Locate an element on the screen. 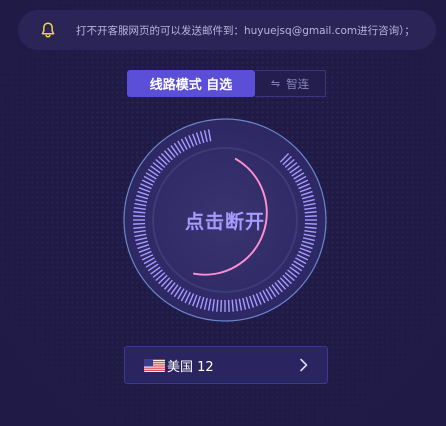 This screenshot has width=446, height=426. mode-smart-label: 智连 is located at coordinates (298, 83).